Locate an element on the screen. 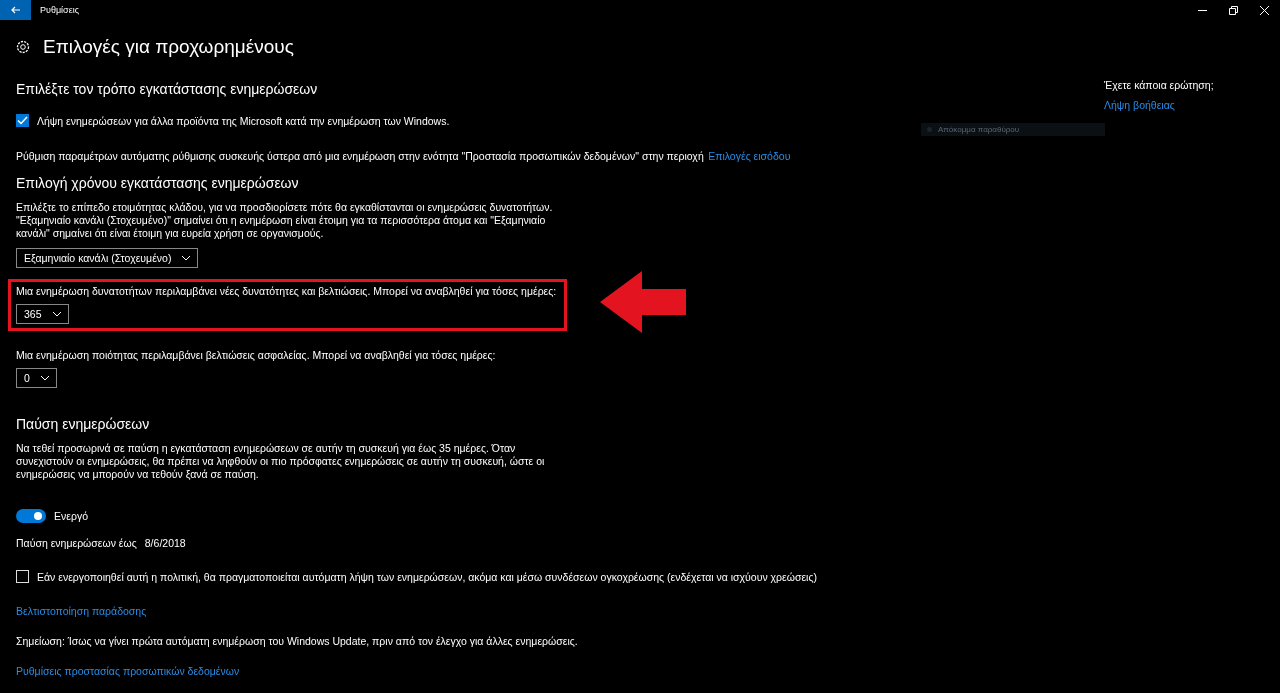  get-help-link: Λήψη βοήθειας is located at coordinates (1159, 105).